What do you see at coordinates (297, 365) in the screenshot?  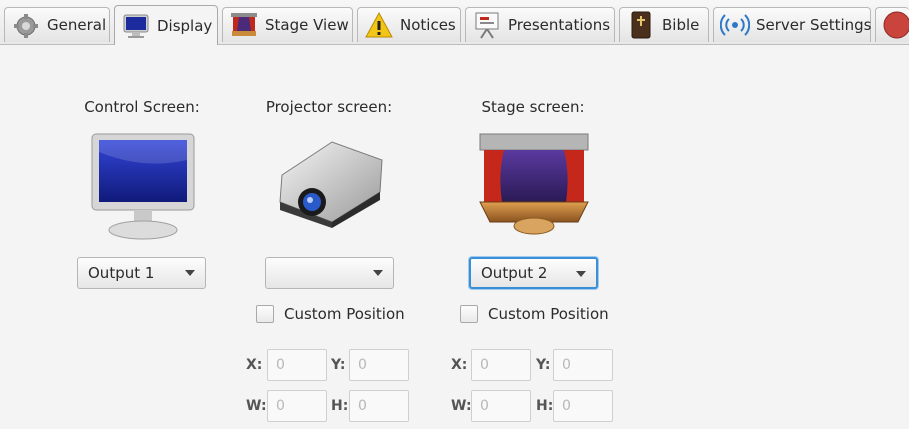 I see `projector-x-field: 0` at bounding box center [297, 365].